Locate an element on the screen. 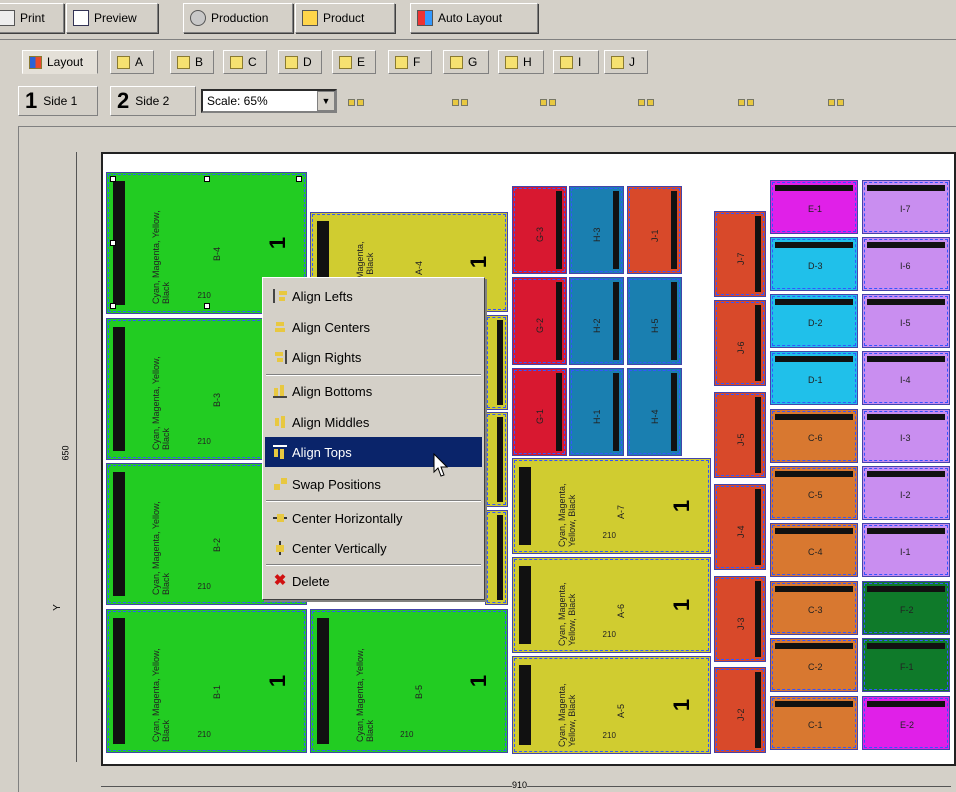 The height and width of the screenshot is (792, 956). tab-b: B is located at coordinates (192, 62).